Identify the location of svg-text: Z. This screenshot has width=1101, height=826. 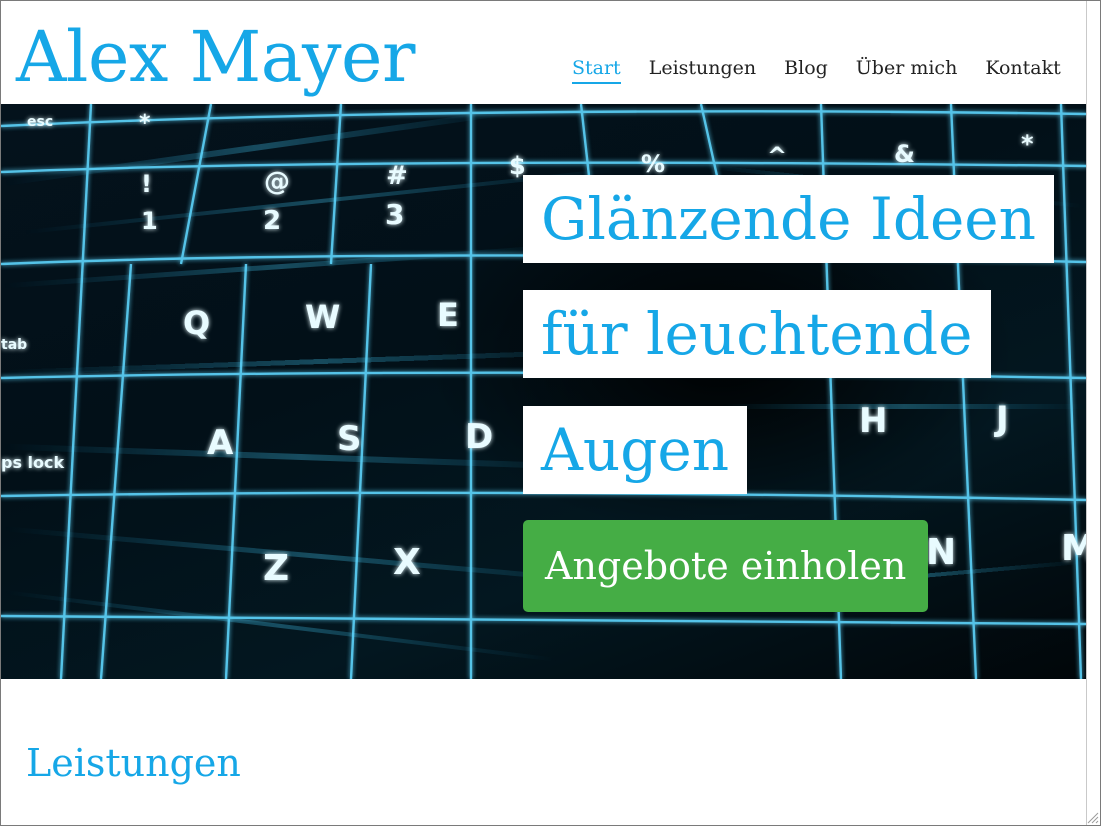
(276, 568).